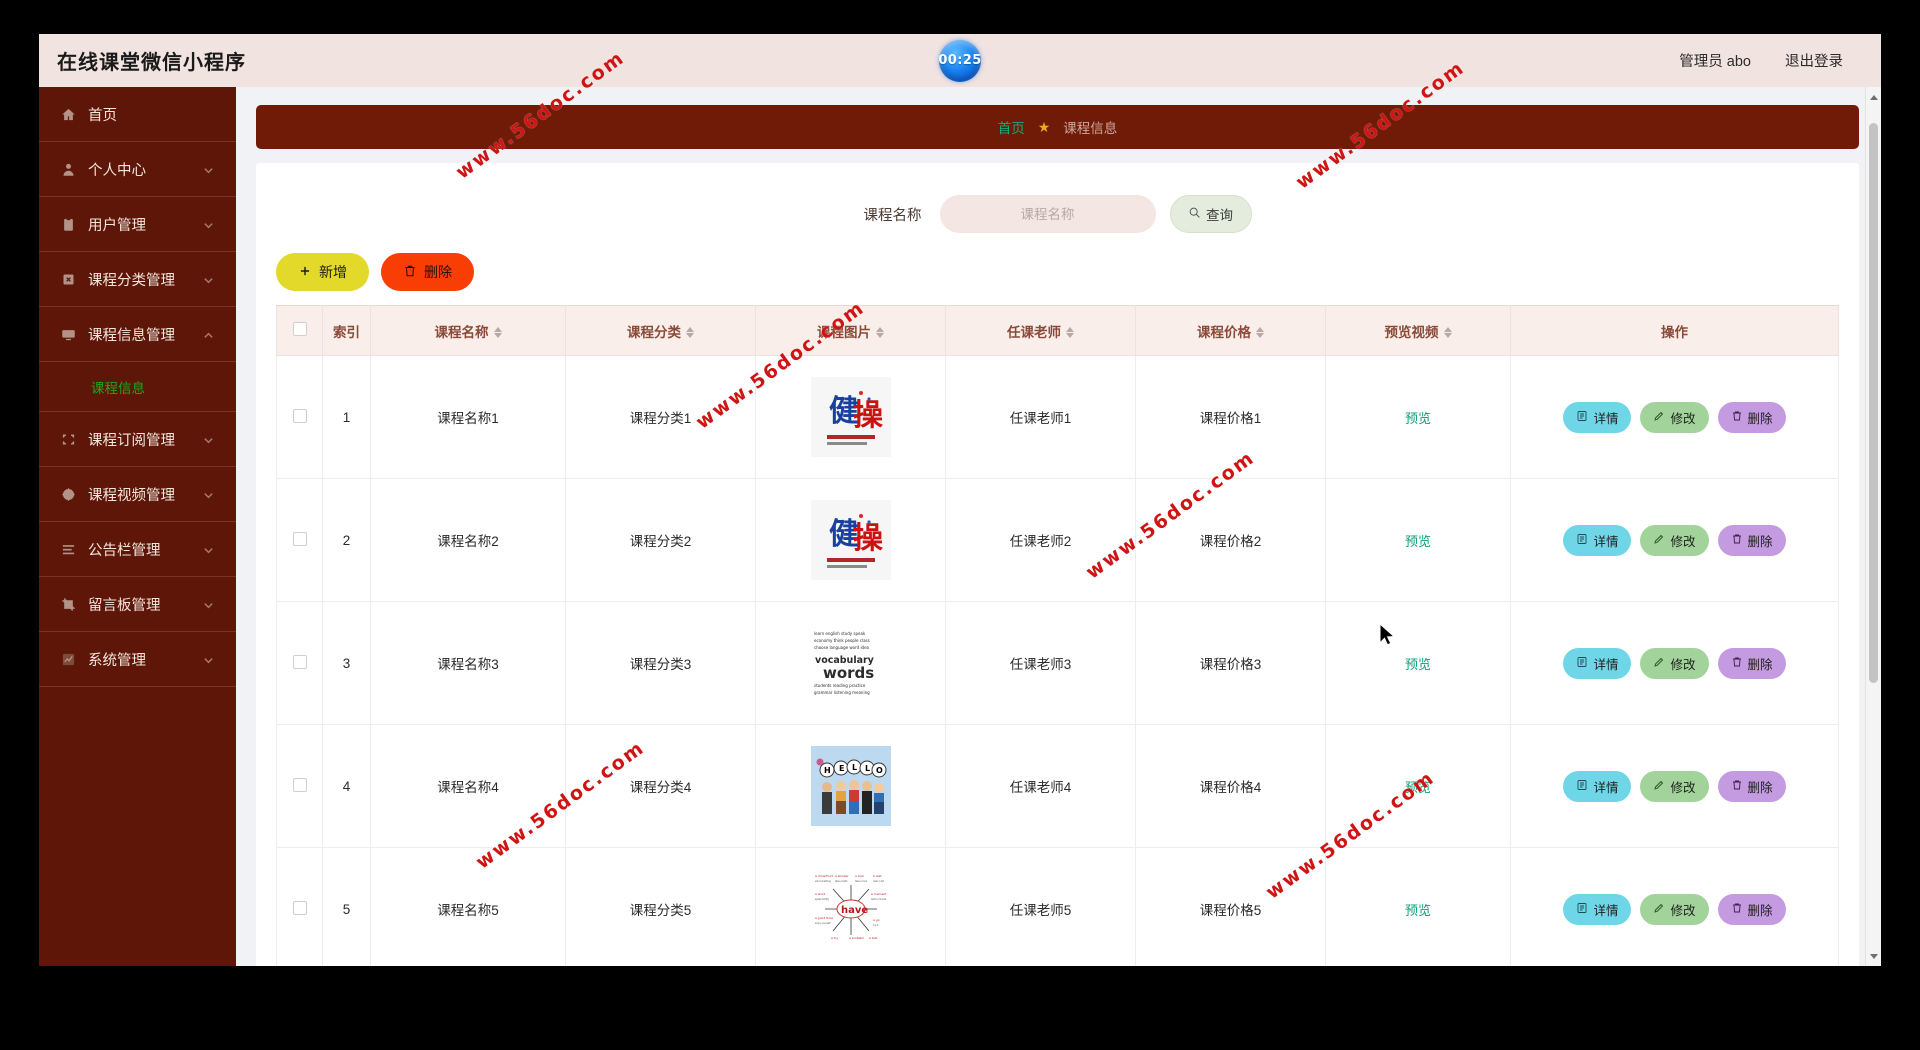  What do you see at coordinates (1418, 330) in the screenshot?
I see `column-video: 预览视频` at bounding box center [1418, 330].